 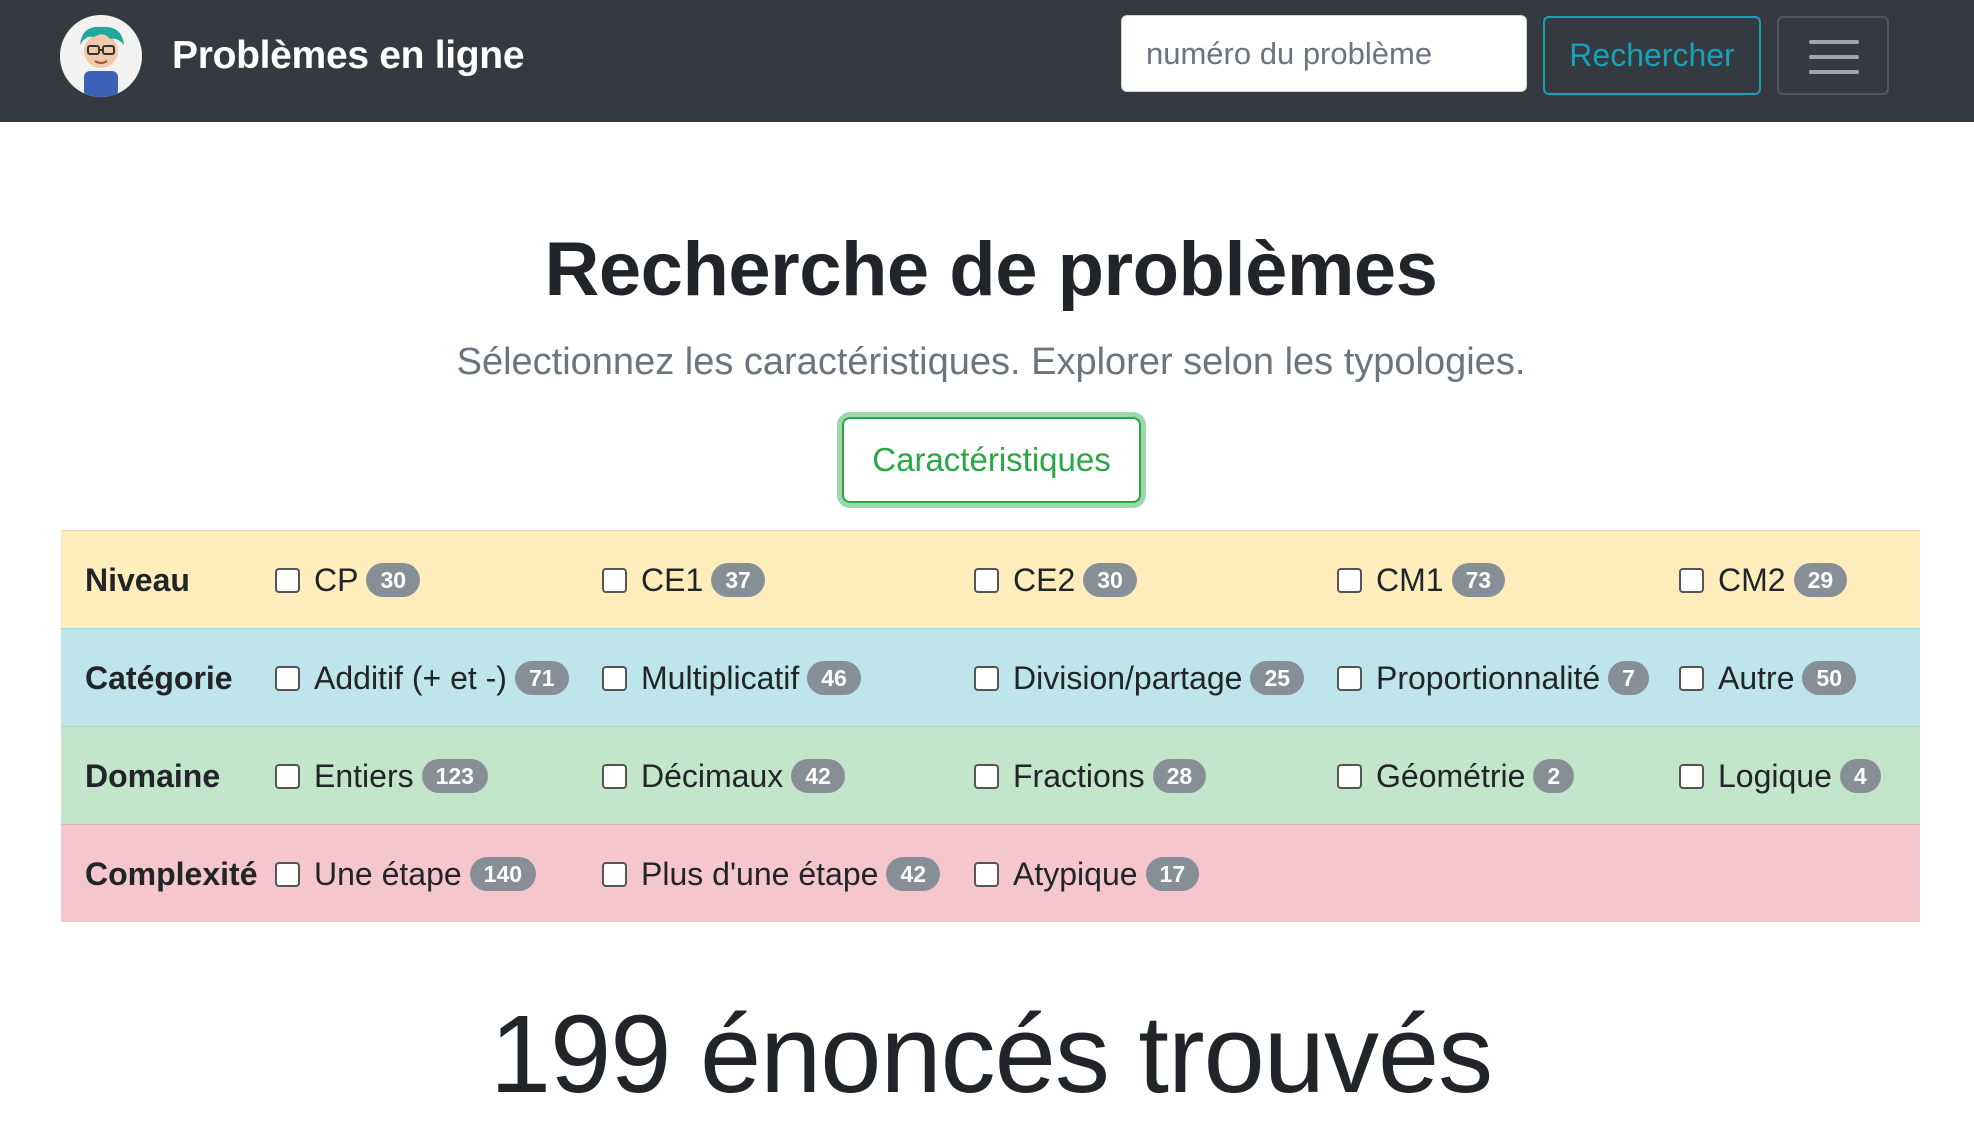 I want to click on filter-option-fractions: Fractions 28, so click(x=1090, y=776).